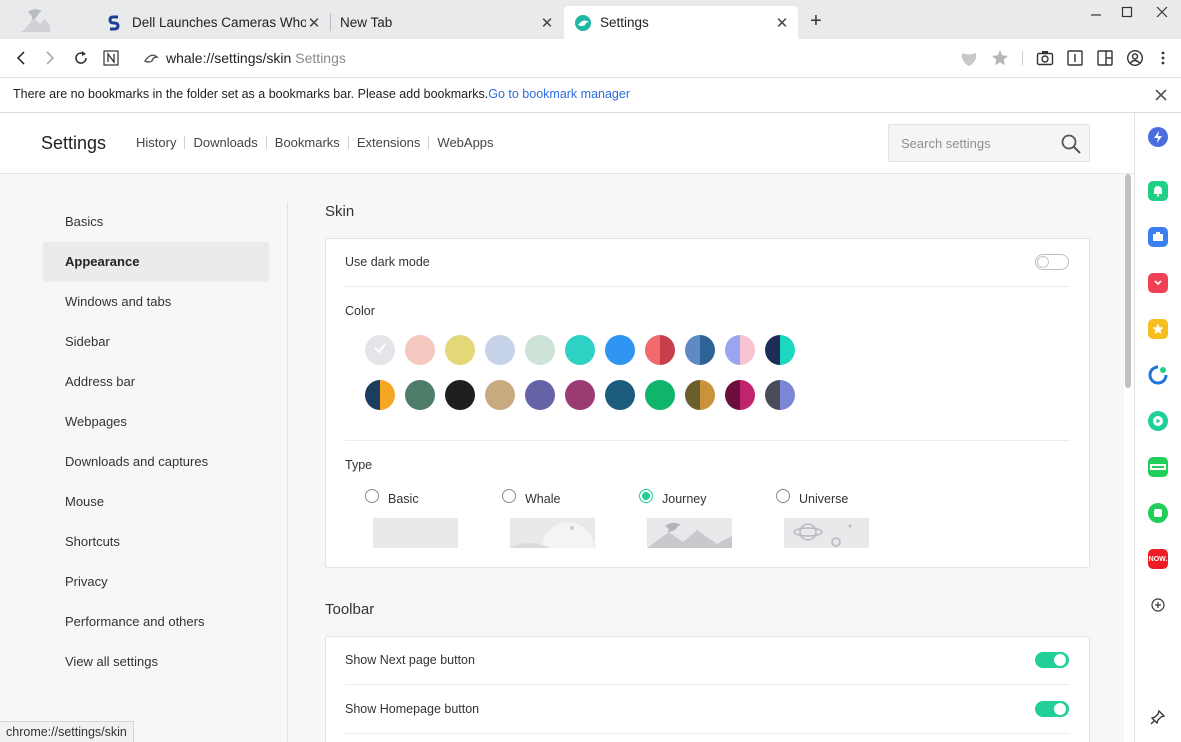 The image size is (1181, 742). What do you see at coordinates (1158, 467) in the screenshot?
I see `webtoon-app` at bounding box center [1158, 467].